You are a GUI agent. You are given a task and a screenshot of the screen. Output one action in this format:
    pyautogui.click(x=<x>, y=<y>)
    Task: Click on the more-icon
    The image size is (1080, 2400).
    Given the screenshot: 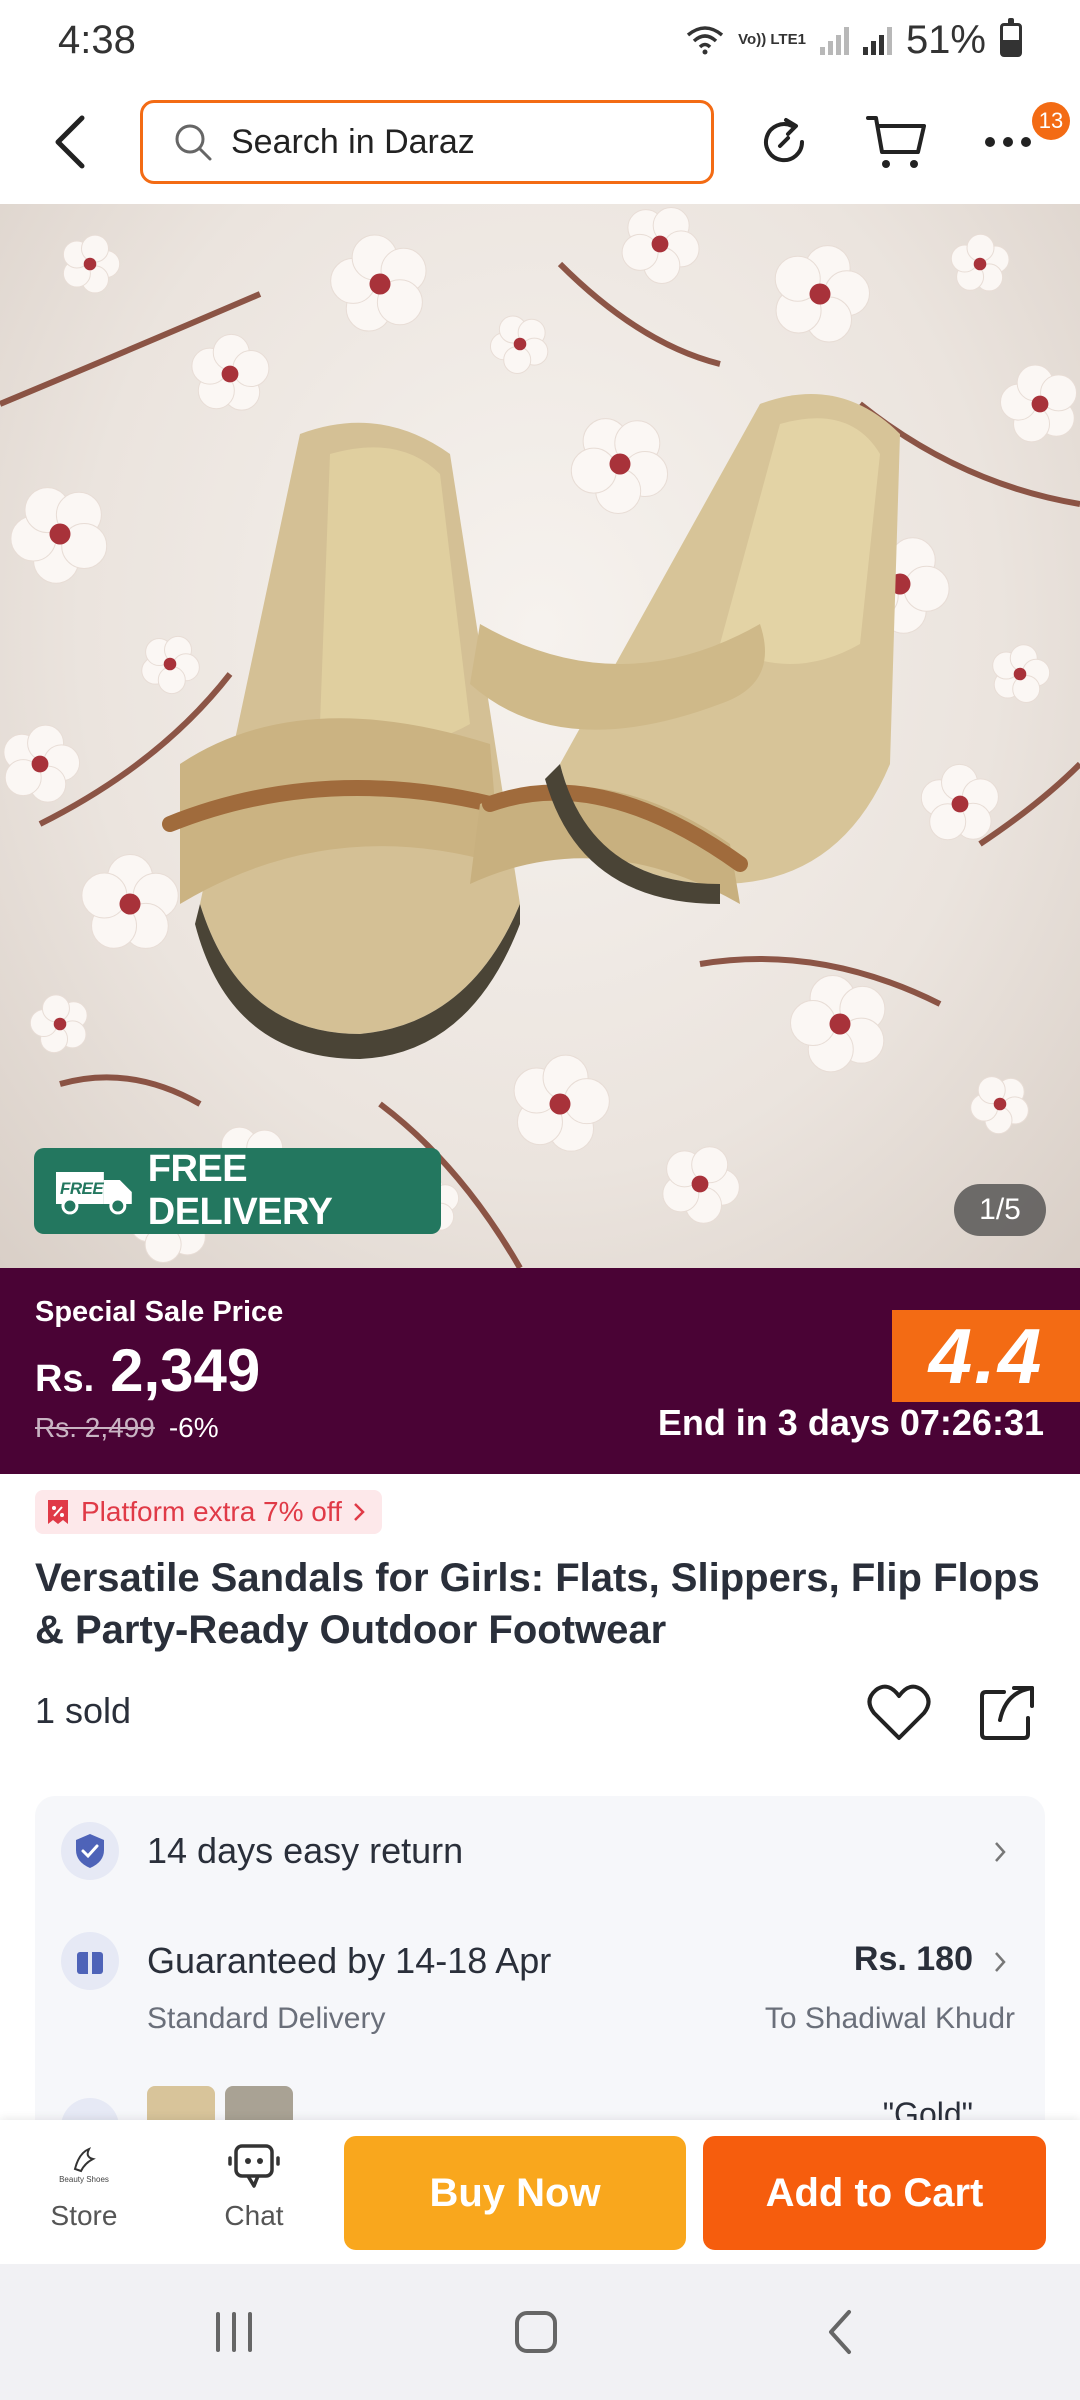 What is the action you would take?
    pyautogui.click(x=1008, y=142)
    